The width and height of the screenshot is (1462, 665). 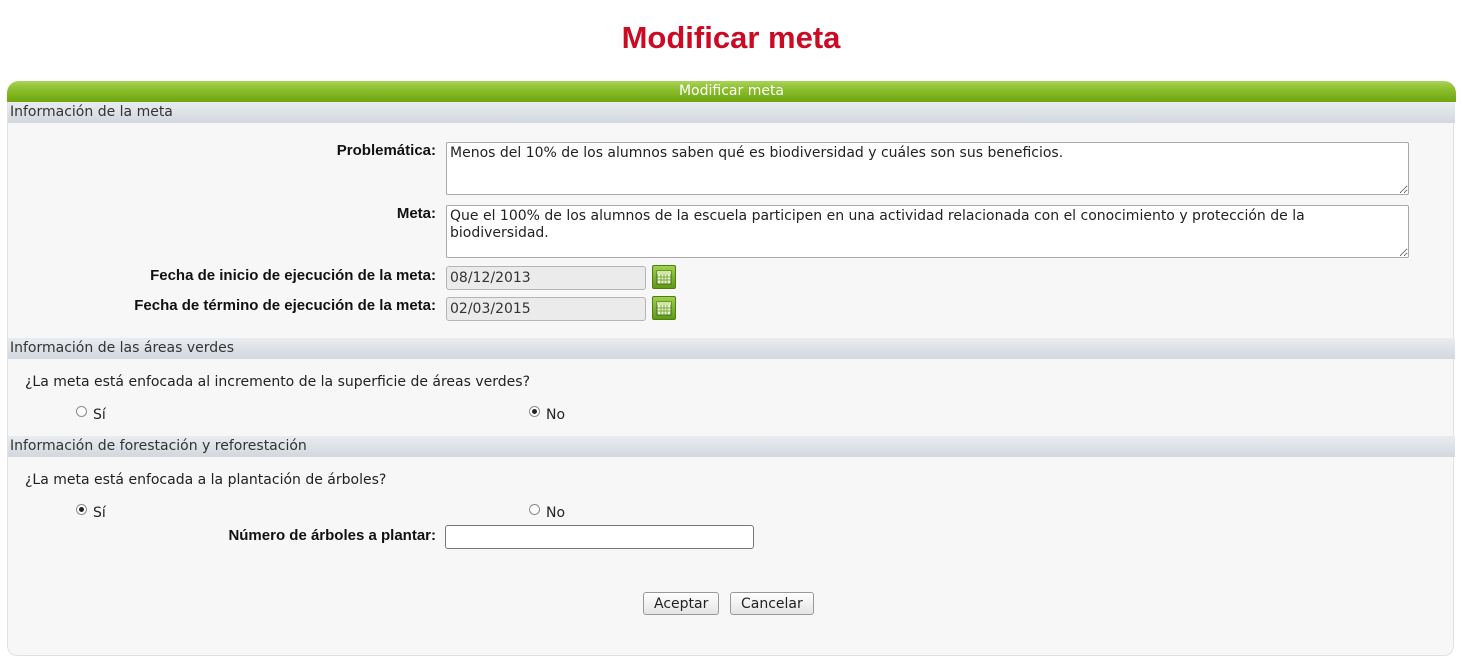 I want to click on meta-label: Meta:, so click(x=416, y=213).